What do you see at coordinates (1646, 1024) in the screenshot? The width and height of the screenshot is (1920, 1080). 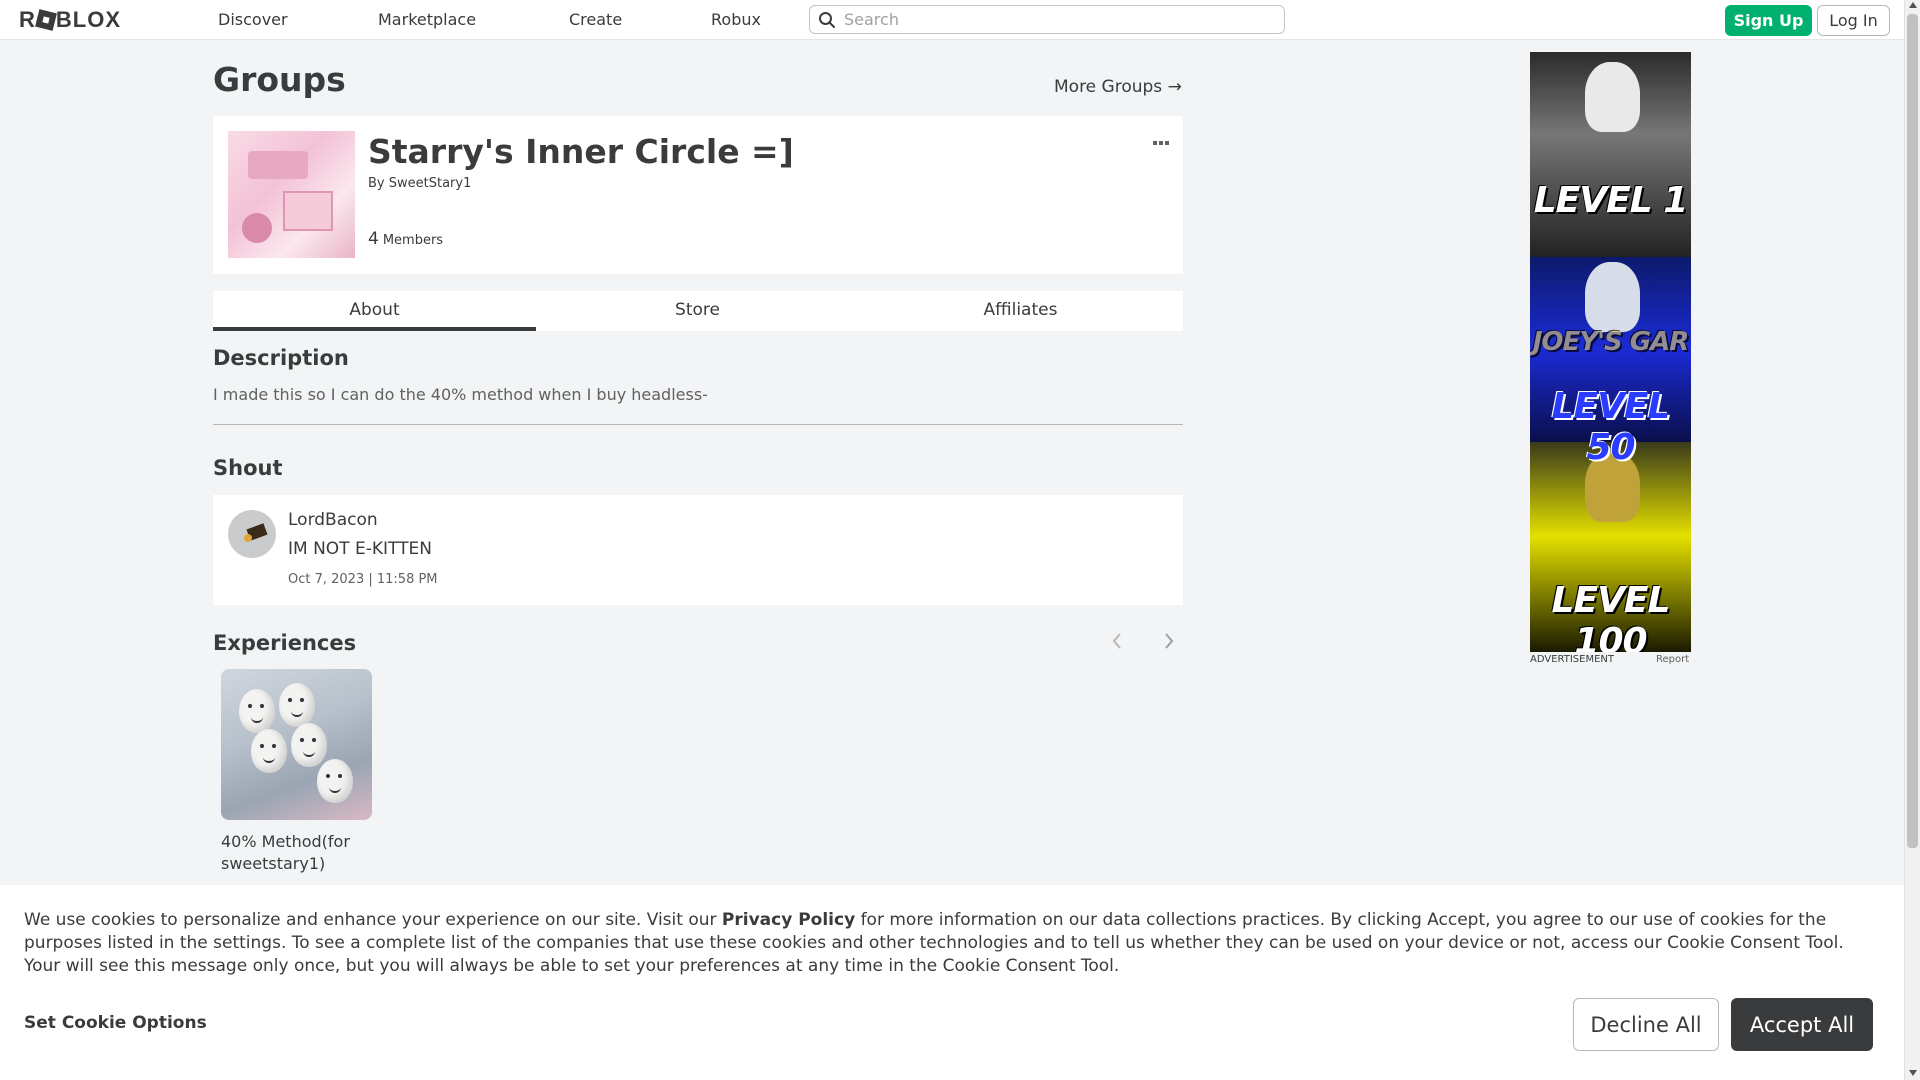 I see `decline-all-button: Decline All` at bounding box center [1646, 1024].